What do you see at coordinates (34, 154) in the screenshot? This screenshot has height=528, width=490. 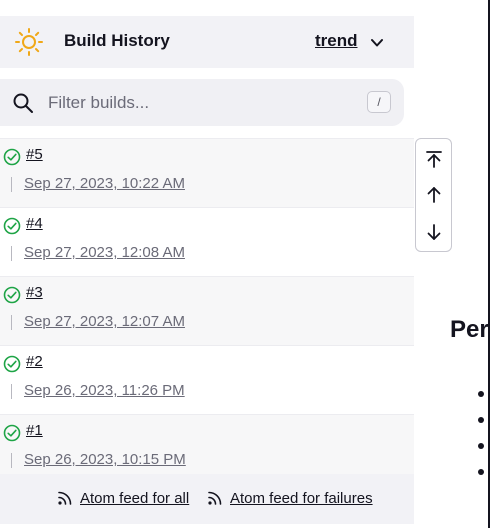 I see `build-number-link: #5` at bounding box center [34, 154].